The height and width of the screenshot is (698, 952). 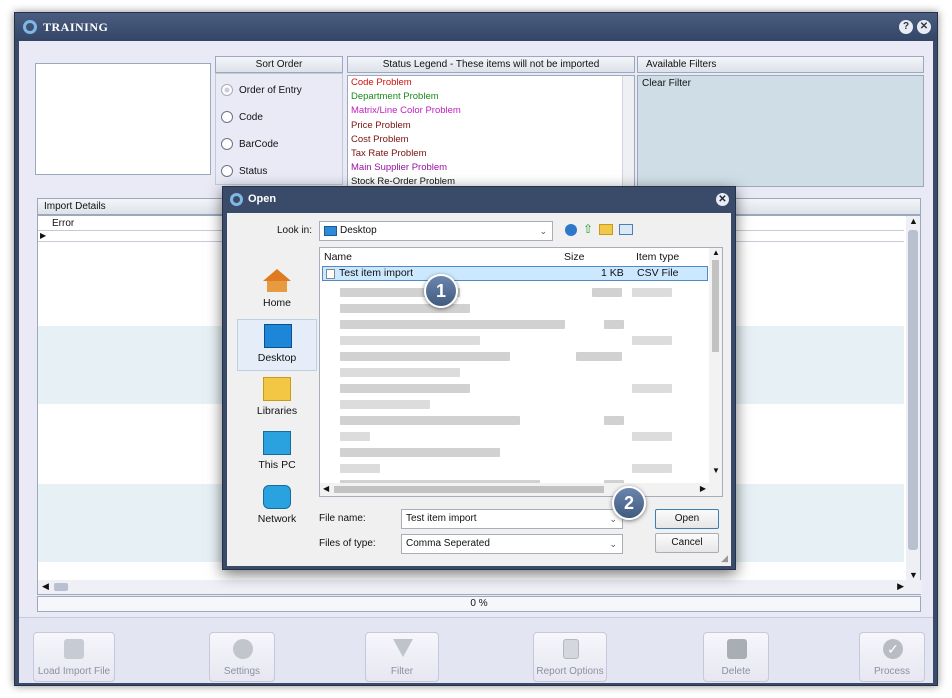 What do you see at coordinates (737, 649) in the screenshot?
I see `trash-icon` at bounding box center [737, 649].